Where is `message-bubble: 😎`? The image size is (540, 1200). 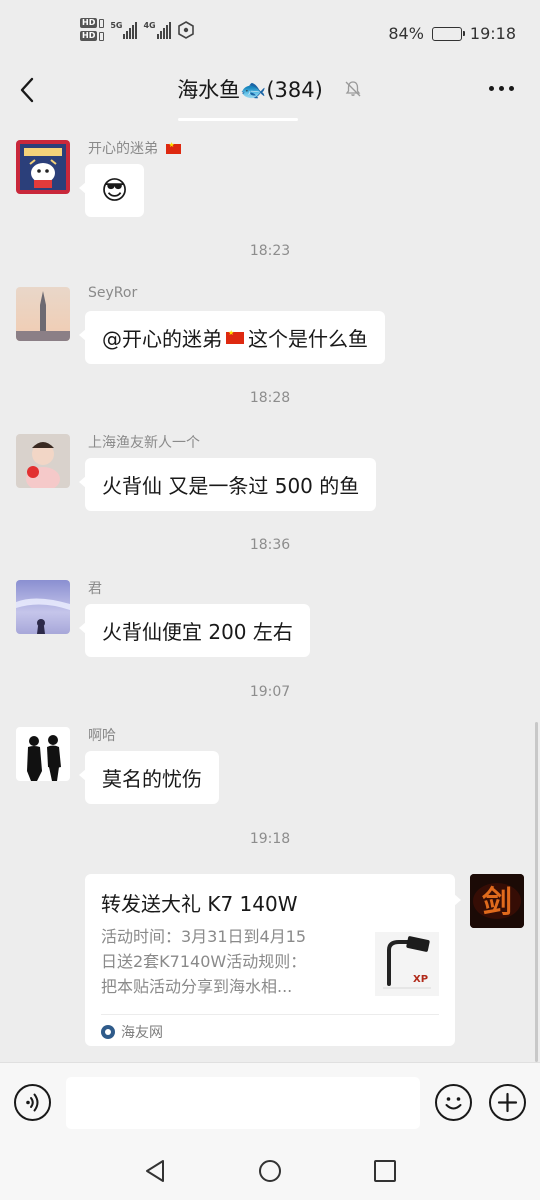
message-bubble: 😎 is located at coordinates (111, 190).